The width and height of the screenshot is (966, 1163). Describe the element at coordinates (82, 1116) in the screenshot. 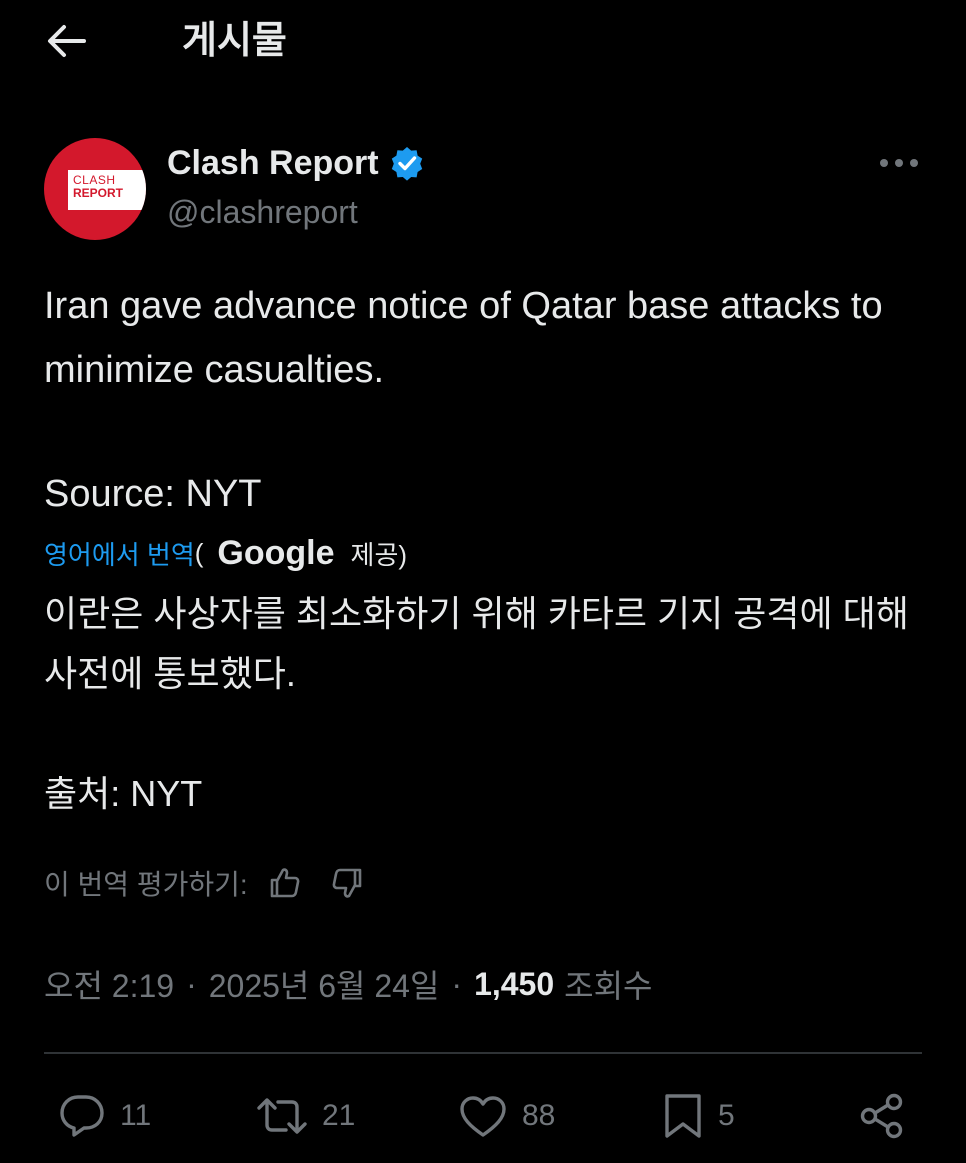

I see `reply-icon` at that location.